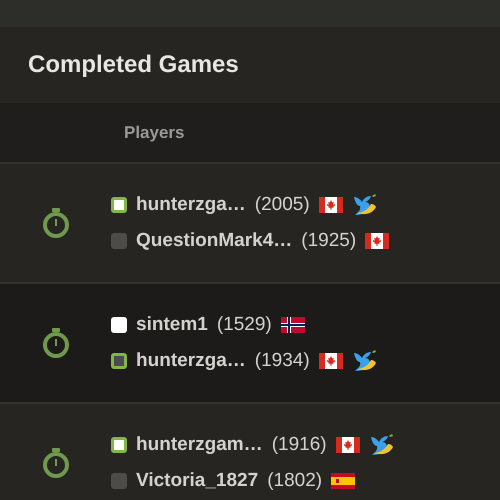 This screenshot has width=500, height=500. I want to click on player-rating: (1925), so click(328, 241).